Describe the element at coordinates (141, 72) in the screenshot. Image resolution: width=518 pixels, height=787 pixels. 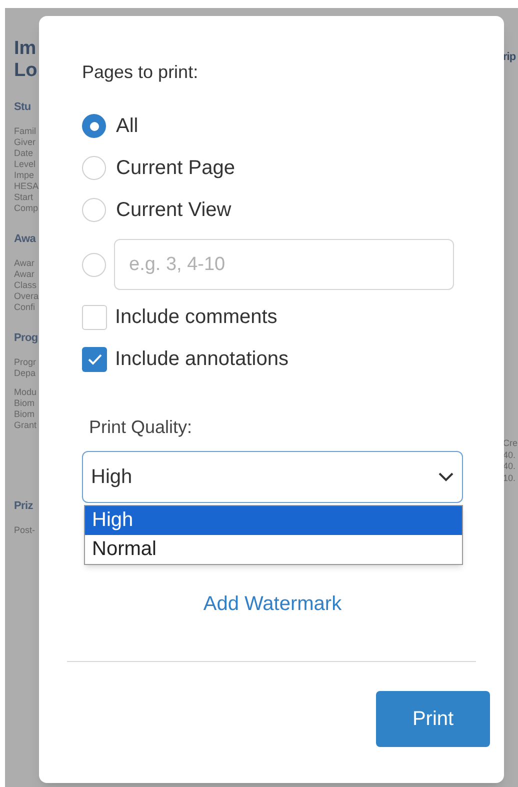
I see `dialog-heading: Pages to print:` at that location.